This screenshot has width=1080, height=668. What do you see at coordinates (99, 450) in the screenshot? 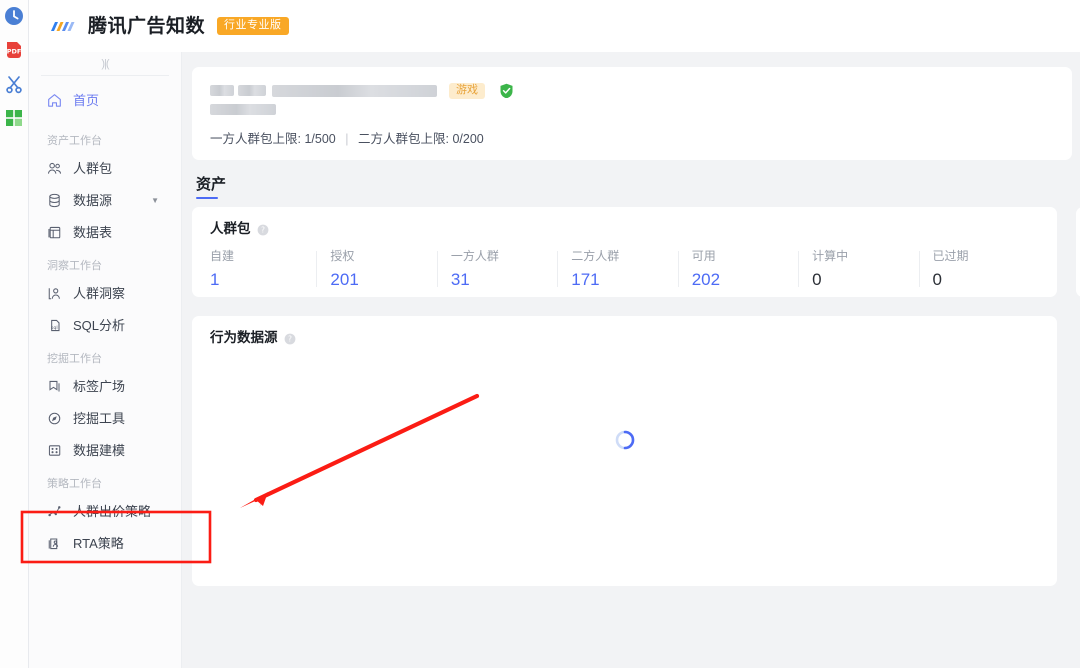
I see `sidebar-item-data-modeling-label: 数据建模` at bounding box center [99, 450].